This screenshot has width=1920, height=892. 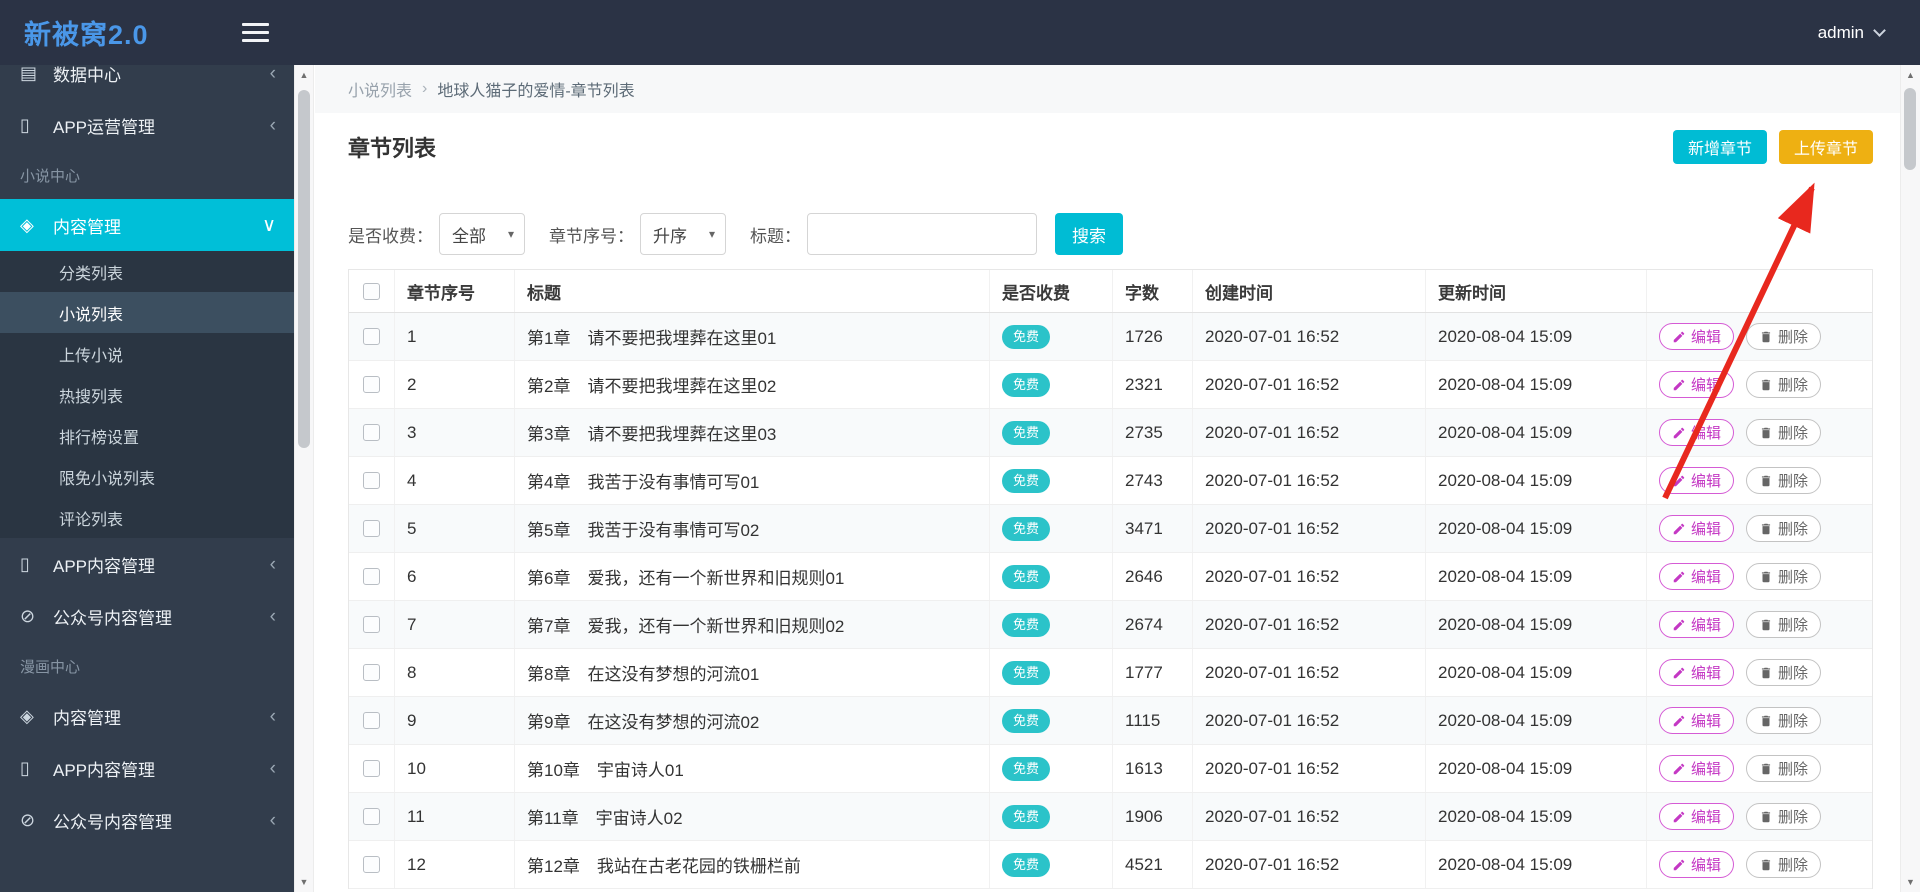 What do you see at coordinates (147, 271) in the screenshot?
I see `sidebar-item: 分类列表` at bounding box center [147, 271].